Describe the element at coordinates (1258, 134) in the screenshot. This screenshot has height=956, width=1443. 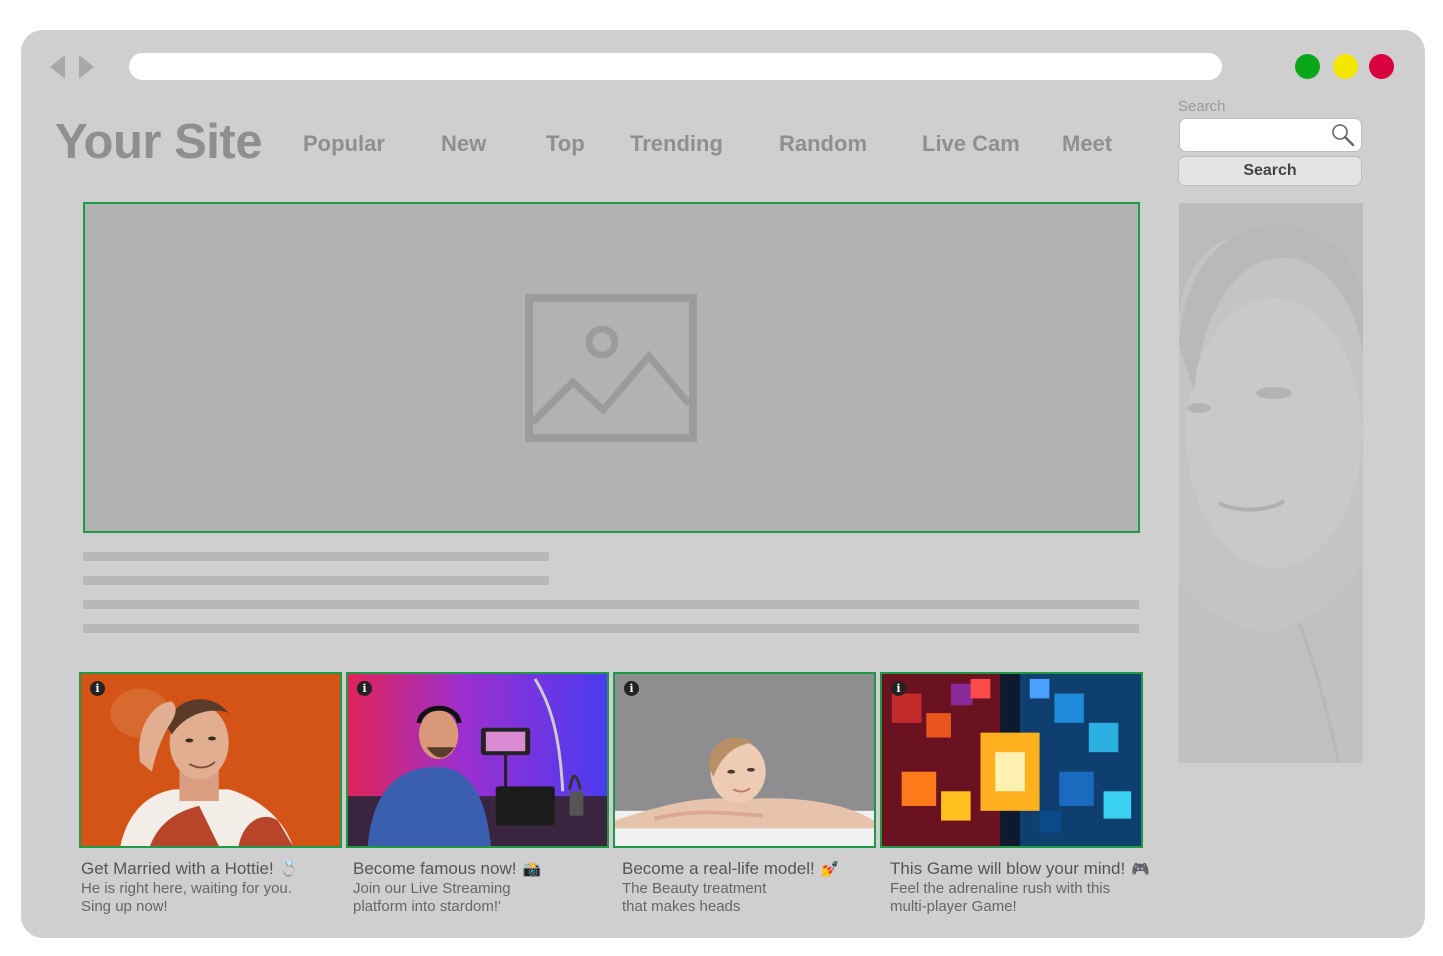
I see `search-input` at that location.